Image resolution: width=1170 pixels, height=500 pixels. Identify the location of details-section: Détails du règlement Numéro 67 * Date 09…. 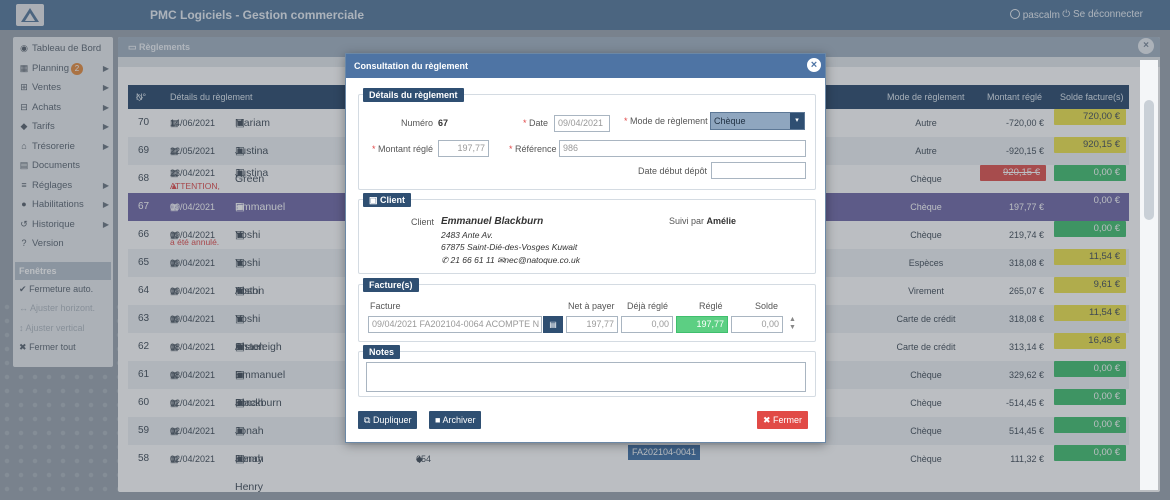
(587, 139).